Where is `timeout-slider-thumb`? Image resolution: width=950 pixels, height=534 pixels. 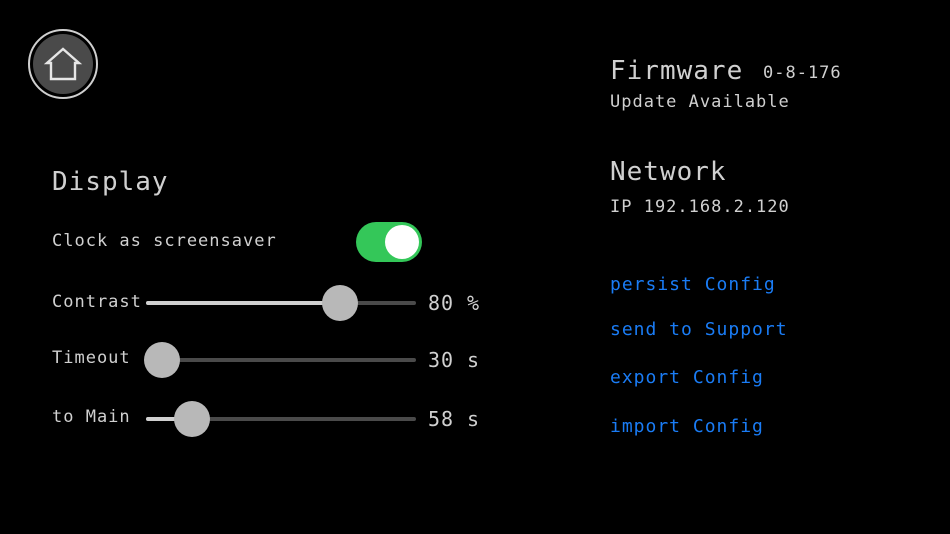
timeout-slider-thumb is located at coordinates (162, 360).